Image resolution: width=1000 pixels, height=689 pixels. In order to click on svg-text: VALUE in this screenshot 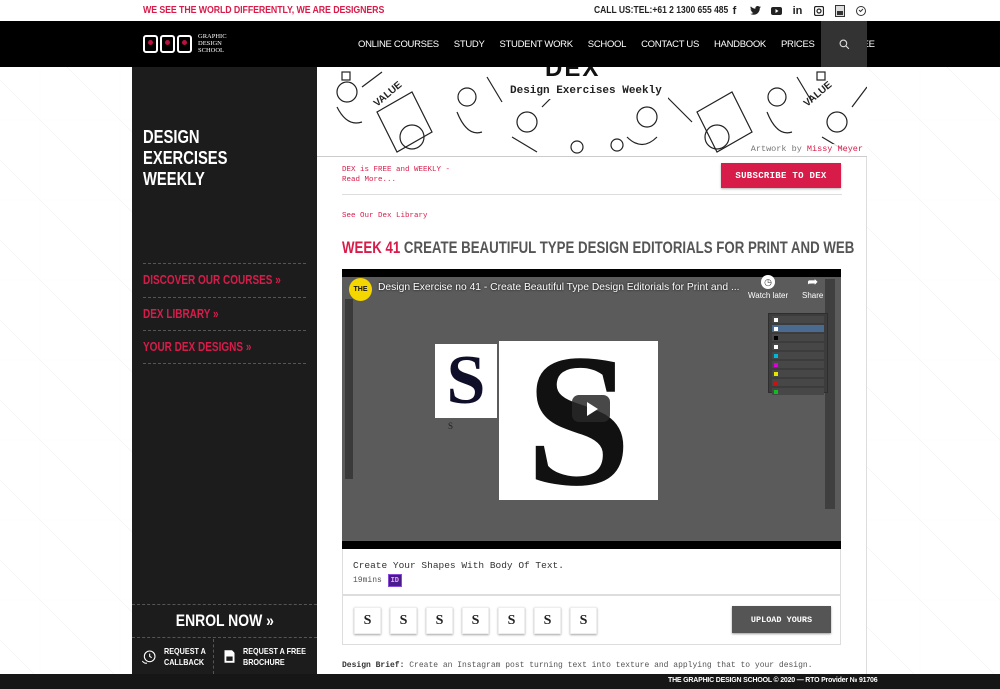, I will do `click(388, 94)`.